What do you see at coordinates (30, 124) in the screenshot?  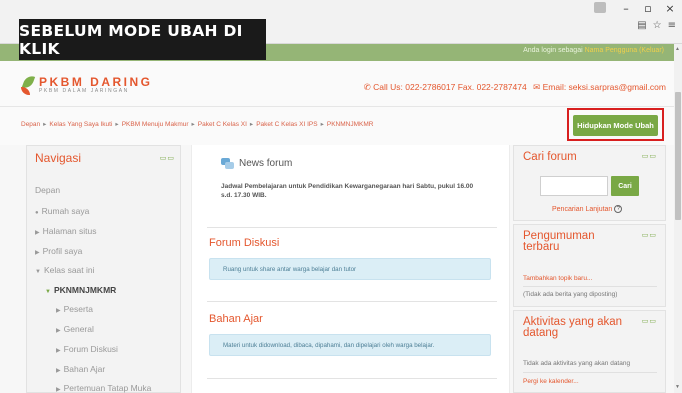 I see `breadcrumb-item: Depan` at bounding box center [30, 124].